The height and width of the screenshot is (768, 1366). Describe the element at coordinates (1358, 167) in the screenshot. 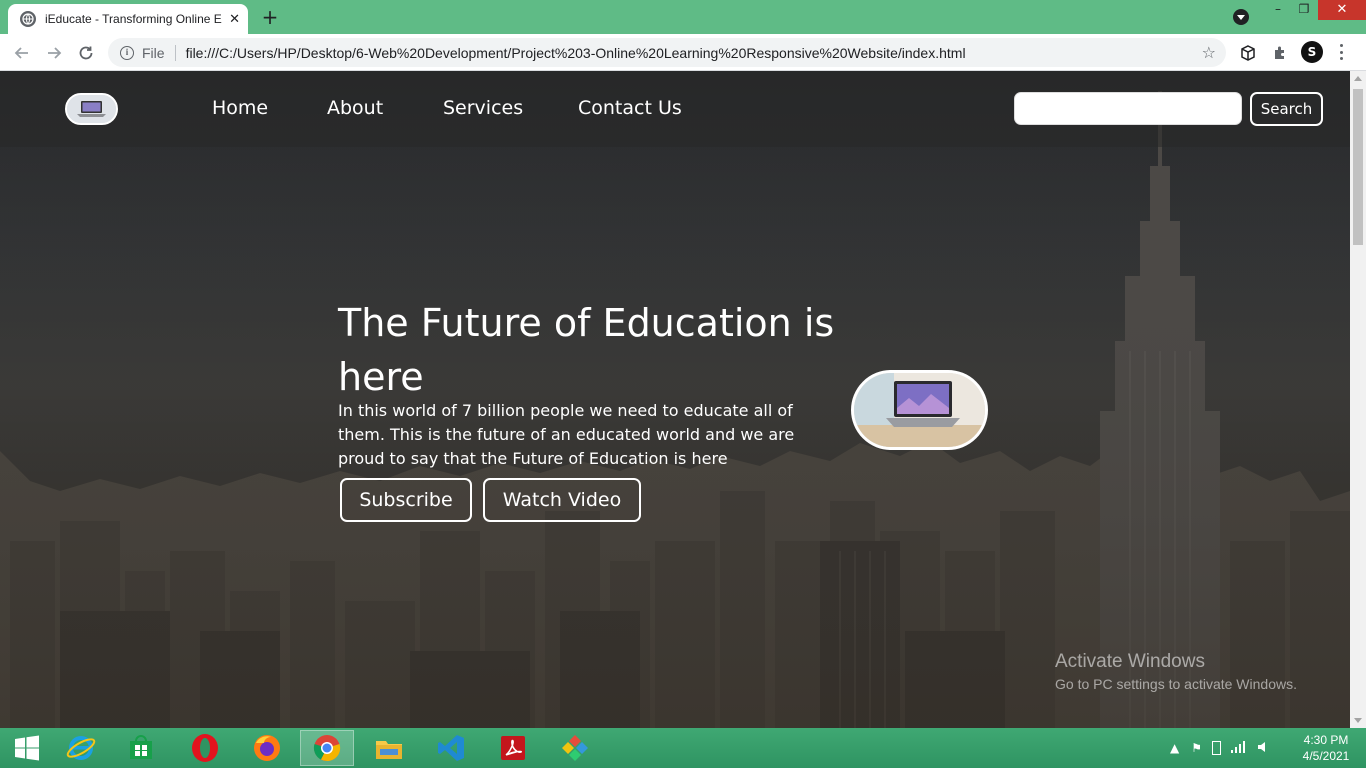

I see `scrollbar-thumb` at that location.